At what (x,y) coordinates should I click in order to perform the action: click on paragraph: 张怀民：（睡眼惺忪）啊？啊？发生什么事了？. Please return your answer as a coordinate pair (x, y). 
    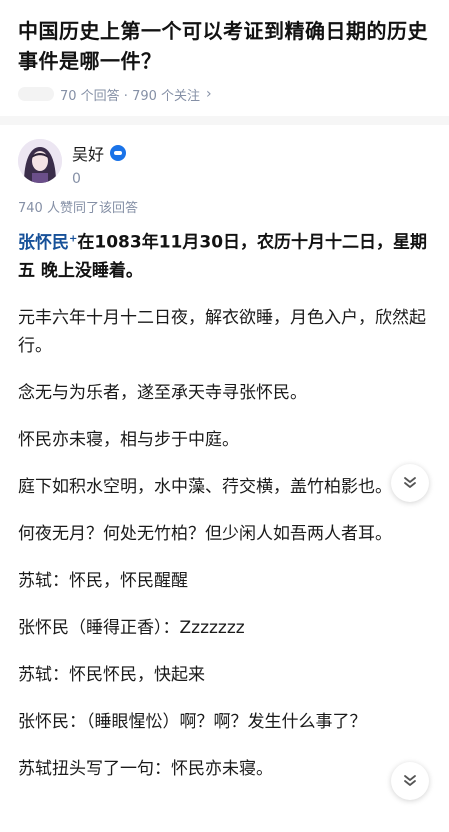
    Looking at the image, I should click on (192, 721).